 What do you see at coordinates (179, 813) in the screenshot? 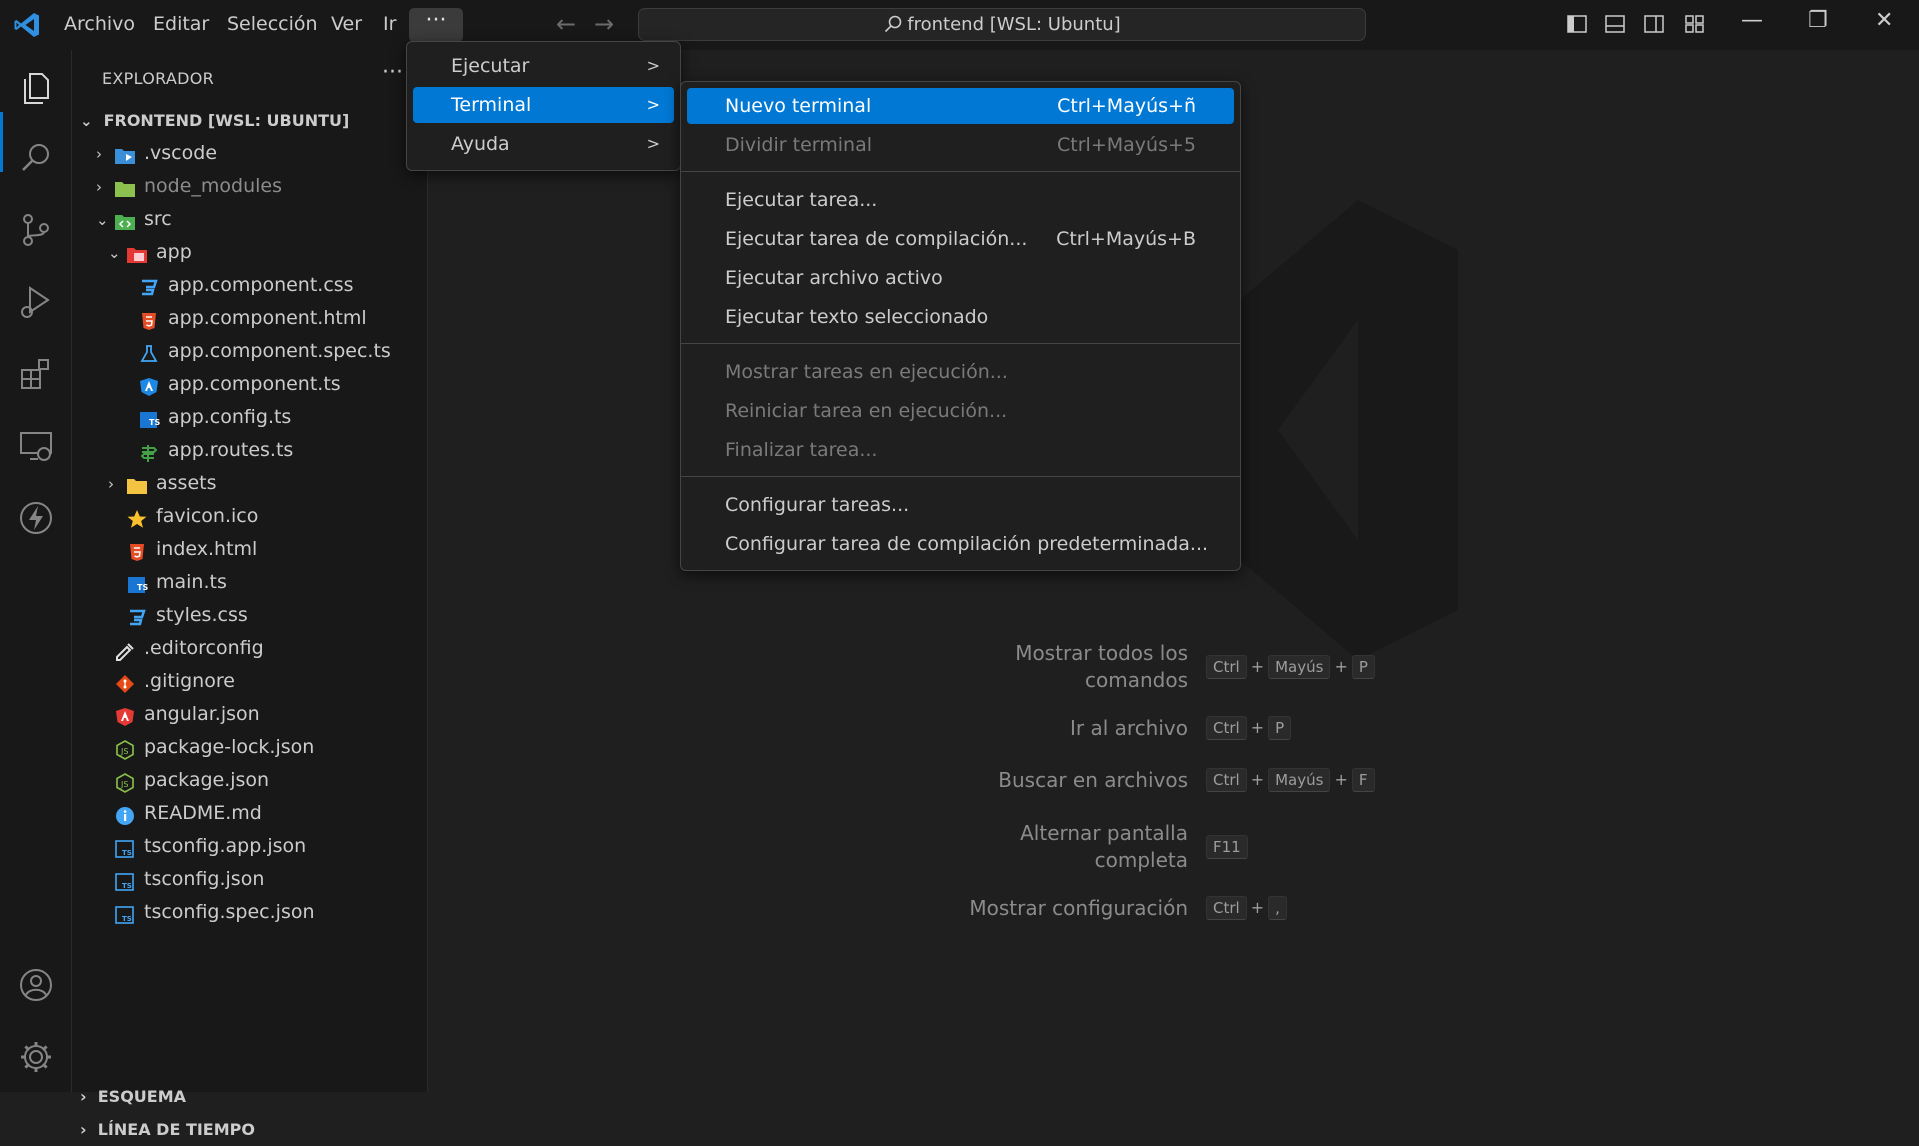
I see `tree-item: README.md` at bounding box center [179, 813].